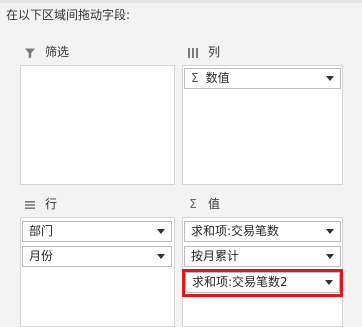 This screenshot has width=362, height=327. I want to click on values-zone-header: Σ 值, so click(203, 204).